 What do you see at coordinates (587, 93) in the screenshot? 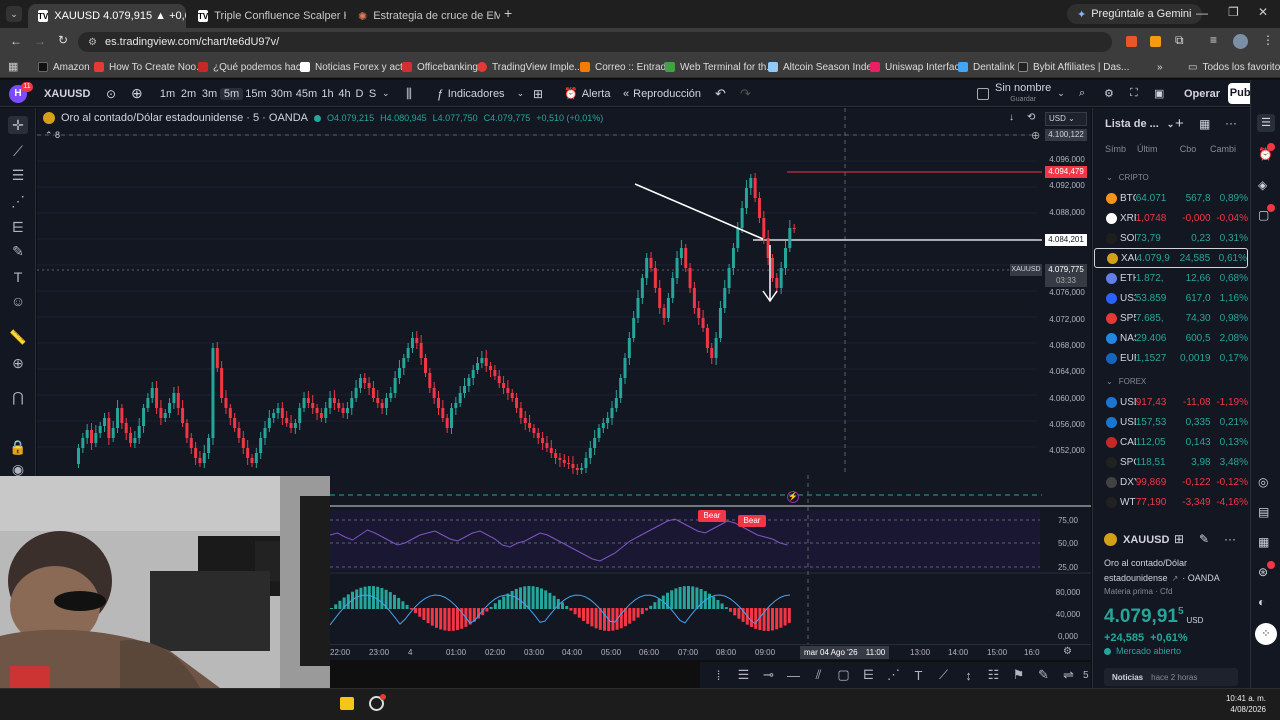
I see `alert-button: ⏰ Alerta` at bounding box center [587, 93].